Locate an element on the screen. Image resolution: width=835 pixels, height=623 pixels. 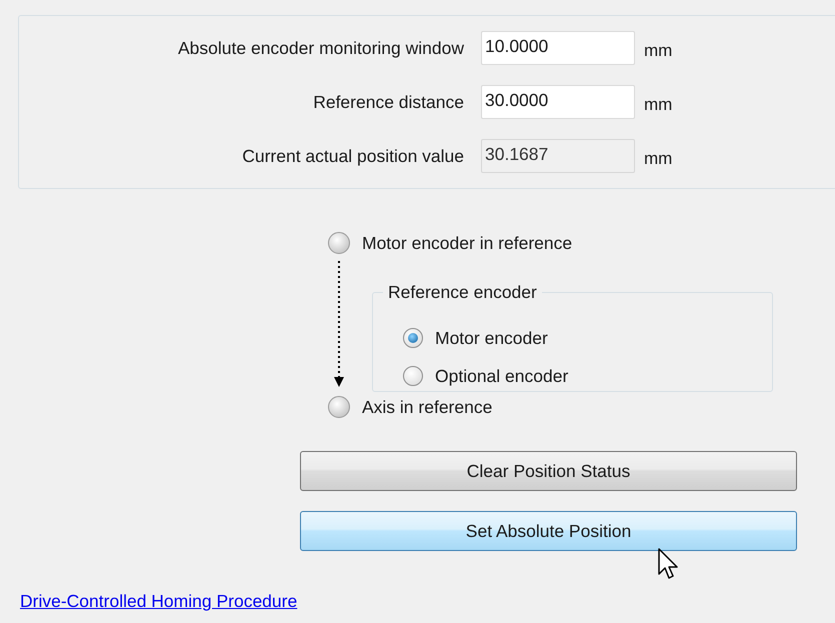
readonly-field: 30.1687 is located at coordinates (558, 156).